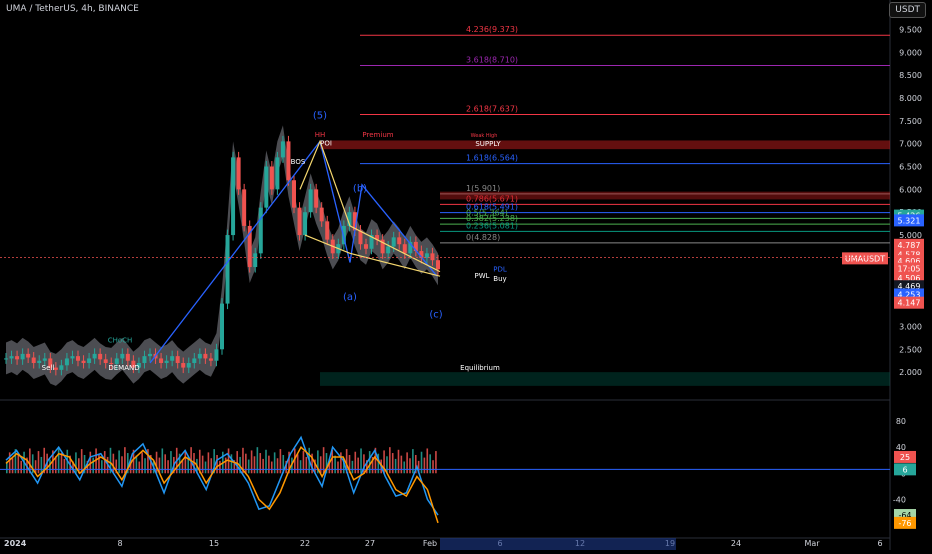 This screenshot has width=932, height=554. What do you see at coordinates (910, 75) in the screenshot?
I see `y-tick-label: 8.500` at bounding box center [910, 75].